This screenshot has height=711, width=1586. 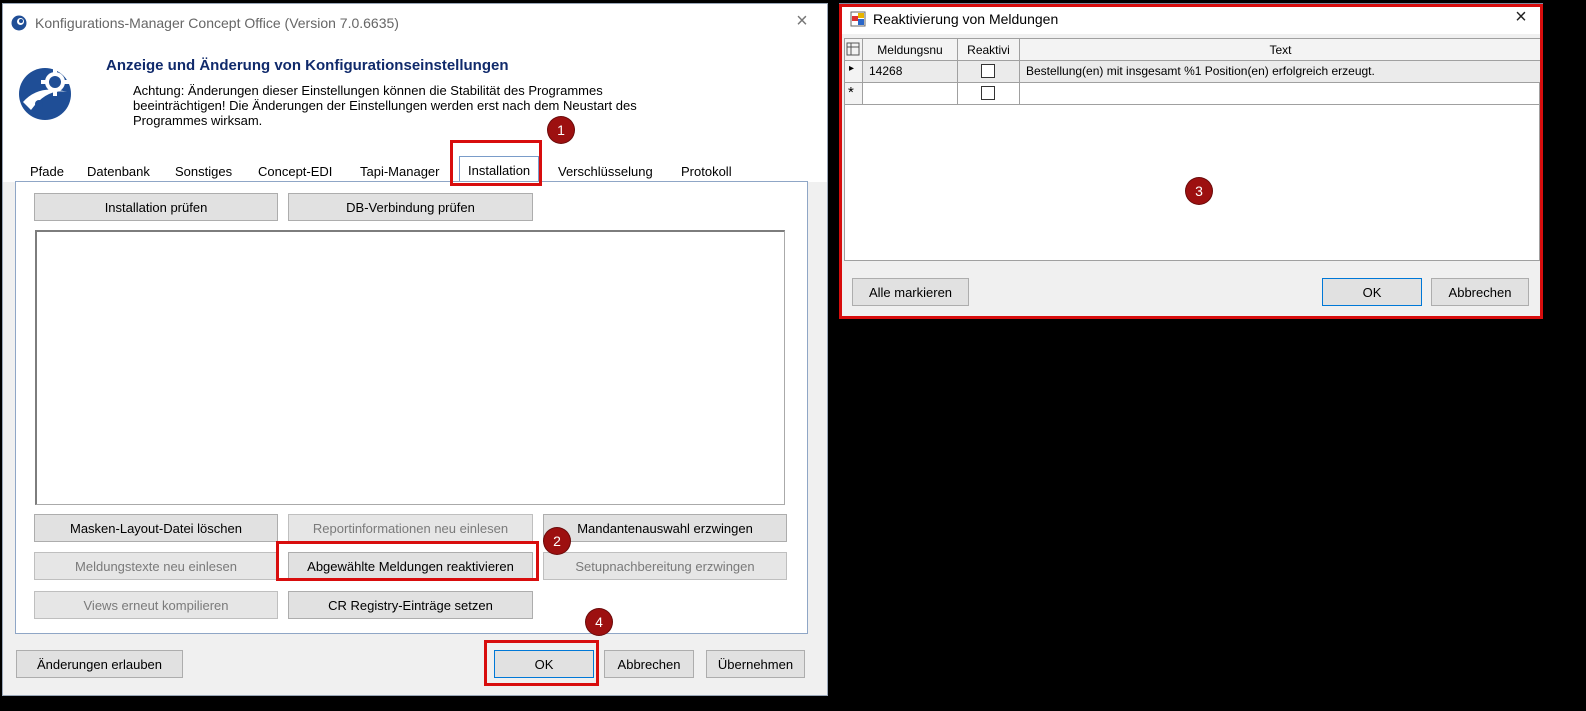 I want to click on column-header-reaktivieren: Reaktivi, so click(x=989, y=50).